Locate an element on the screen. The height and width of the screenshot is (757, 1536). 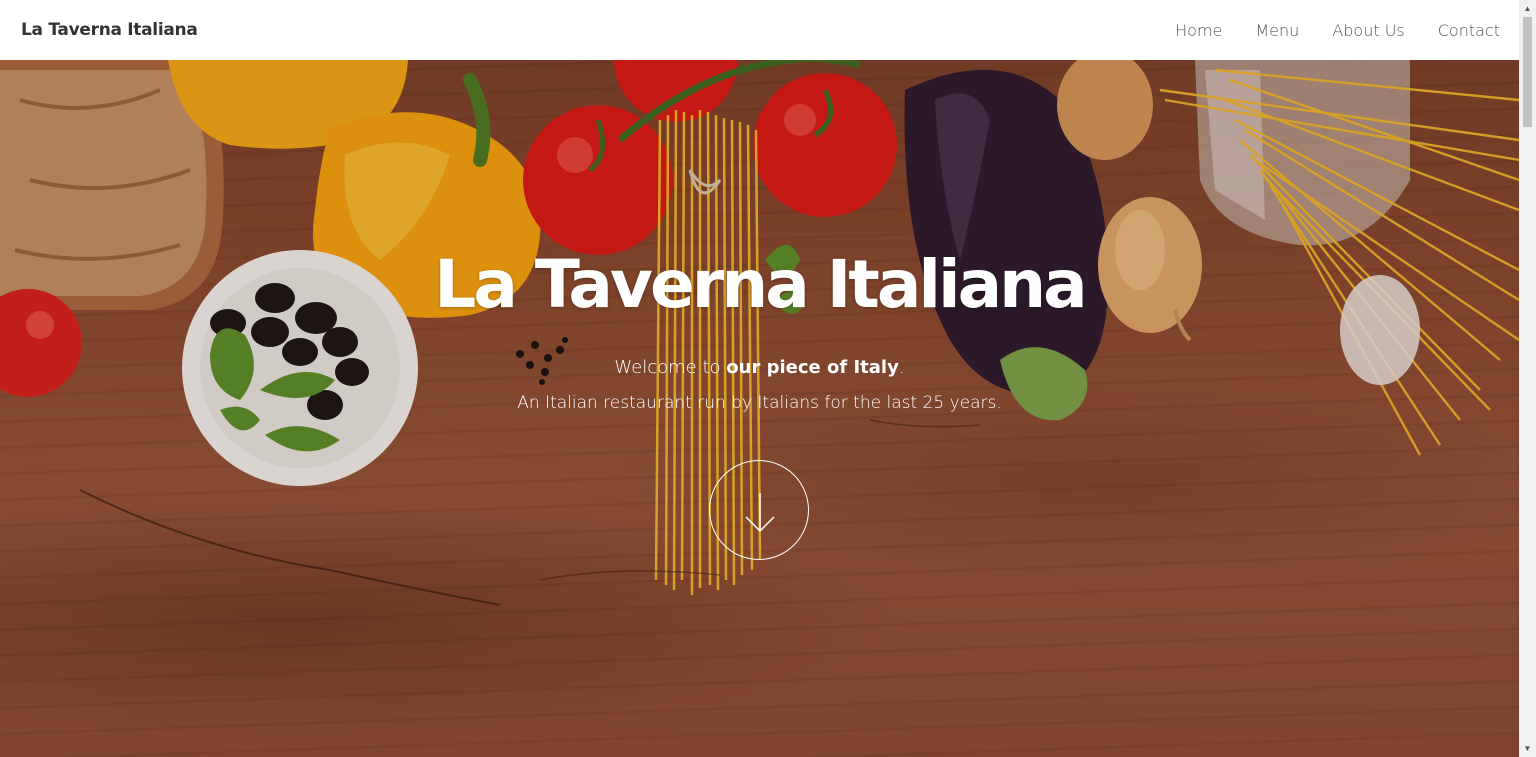
hero-welcome-text: Welcome to our piece of Italy. is located at coordinates (759, 367).